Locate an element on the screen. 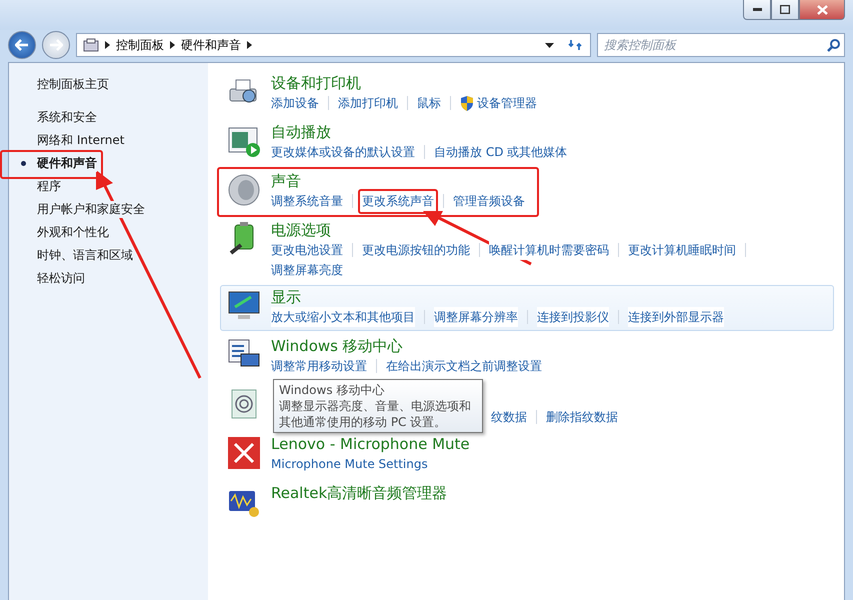 Image resolution: width=853 pixels, height=600 pixels. back-button is located at coordinates (22, 45).